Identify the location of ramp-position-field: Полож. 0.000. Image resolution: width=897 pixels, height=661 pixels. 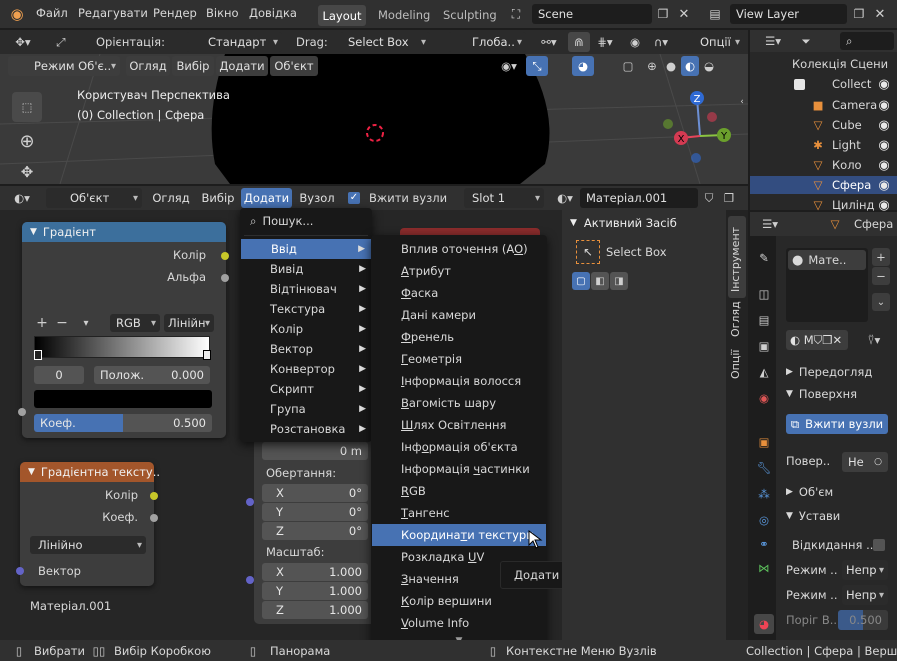
(152, 375).